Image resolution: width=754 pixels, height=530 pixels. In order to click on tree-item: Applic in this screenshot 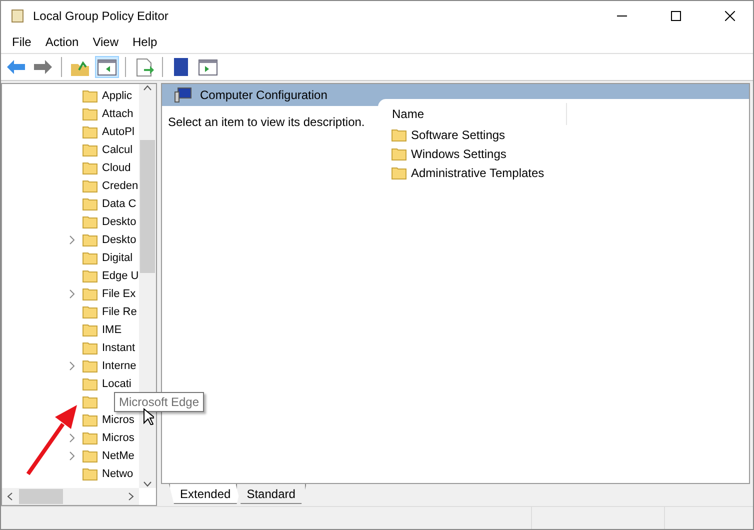, I will do `click(117, 96)`.